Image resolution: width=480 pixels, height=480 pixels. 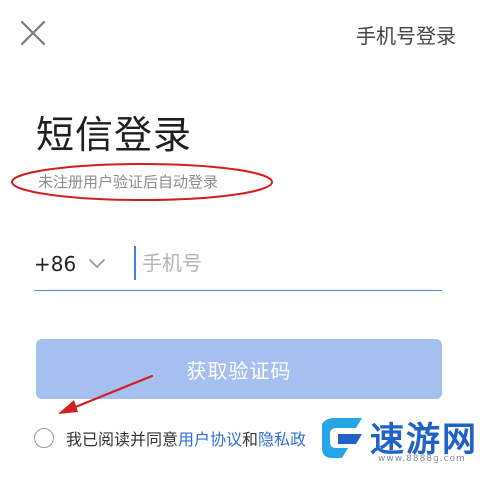 I want to click on agreement-prefix: 我已阅读并同意, so click(x=122, y=439).